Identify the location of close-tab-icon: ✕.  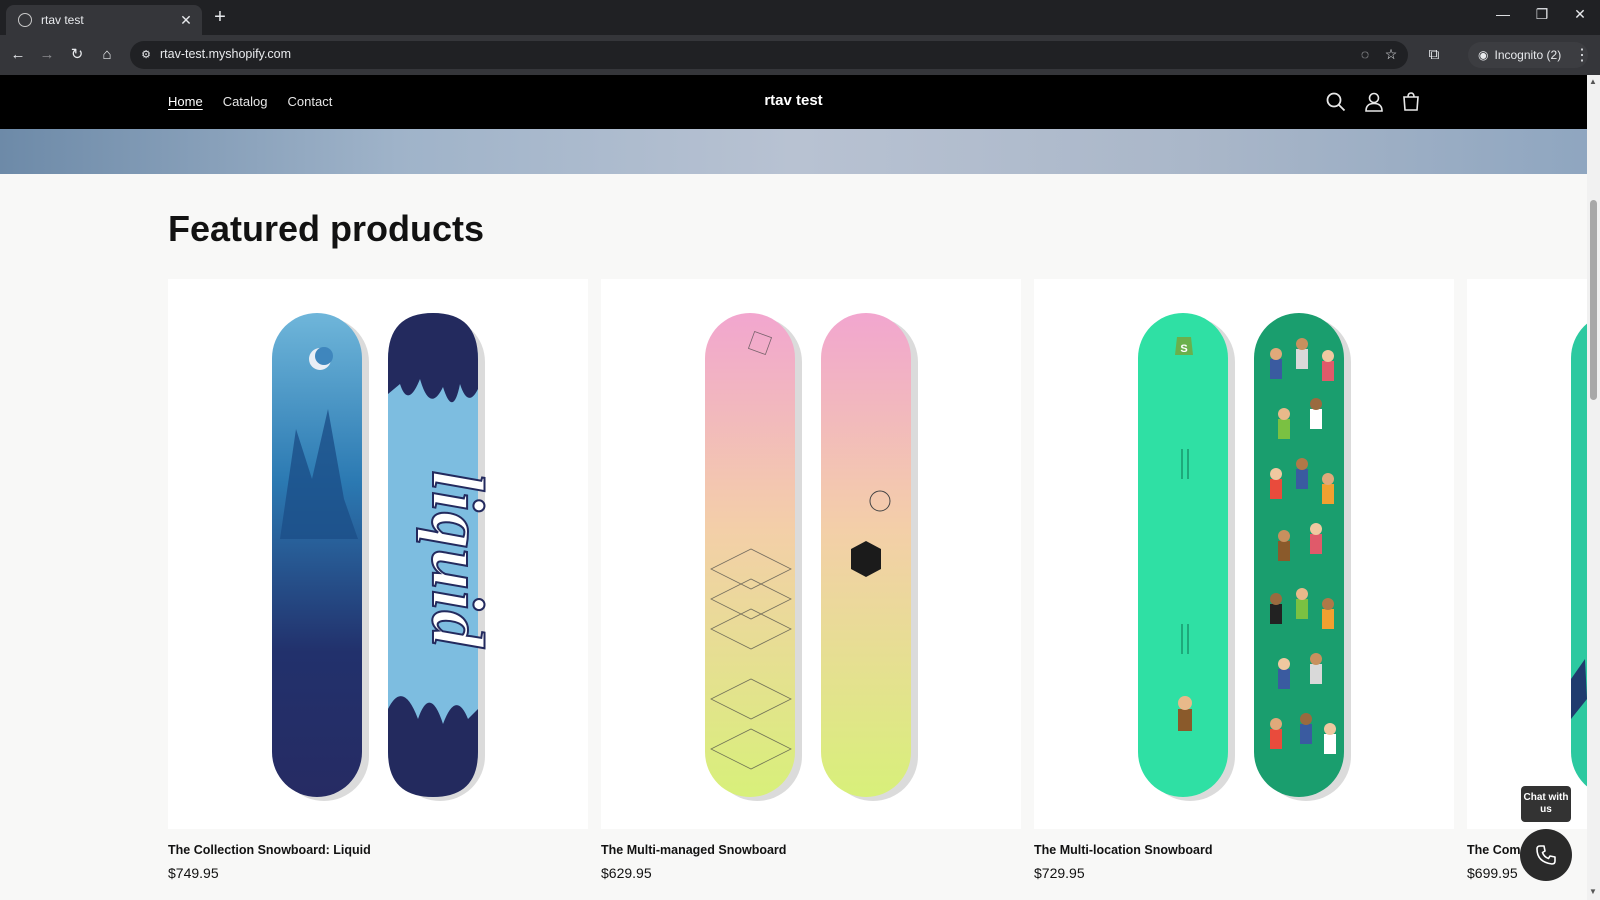
(186, 20).